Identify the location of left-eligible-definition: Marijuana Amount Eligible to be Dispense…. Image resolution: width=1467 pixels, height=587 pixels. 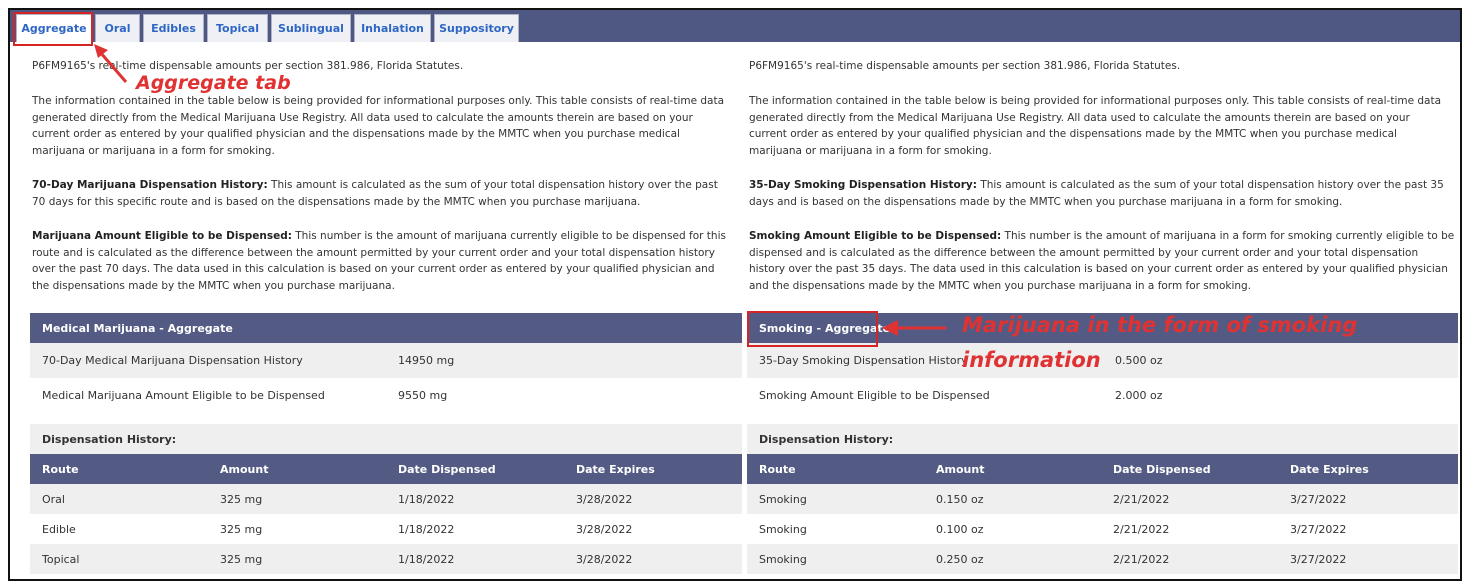
(382, 261).